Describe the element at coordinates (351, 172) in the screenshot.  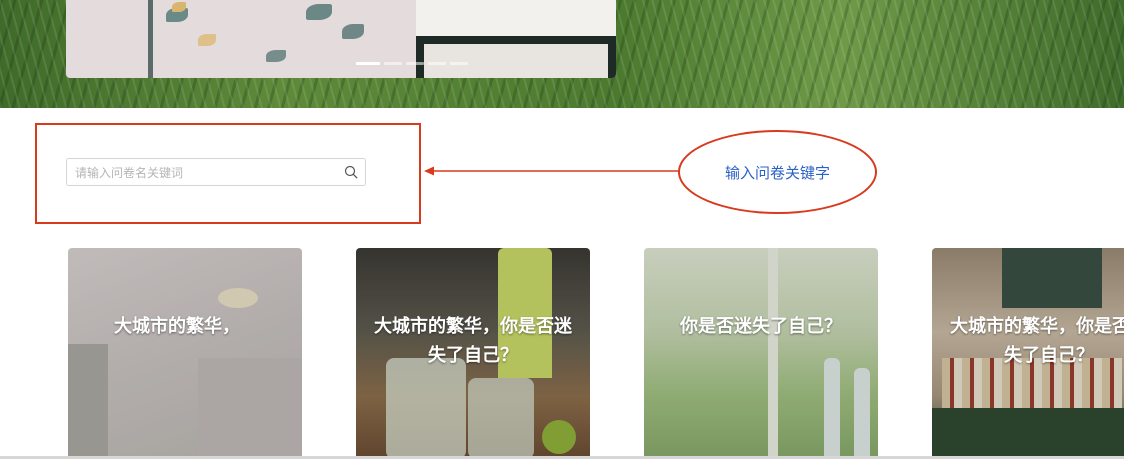
I see `search-icon` at that location.